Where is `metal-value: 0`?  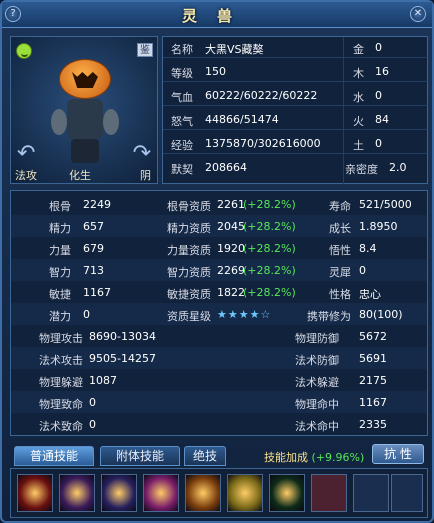 metal-value: 0 is located at coordinates (378, 47).